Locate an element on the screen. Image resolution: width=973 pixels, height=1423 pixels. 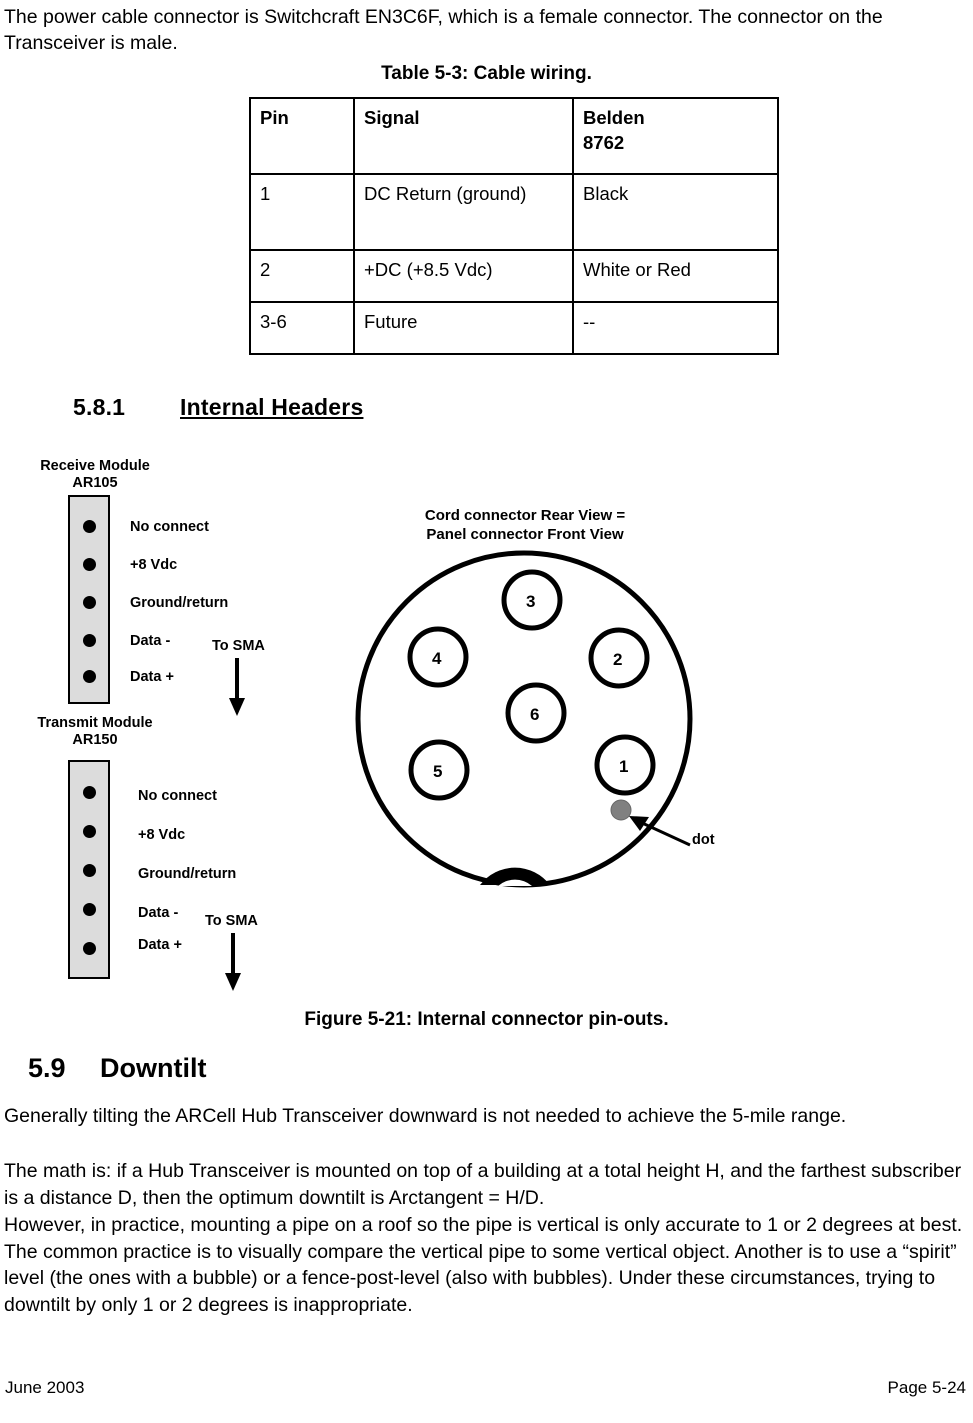
table-row: 1 DC Return (ground) Black is located at coordinates (514, 212).